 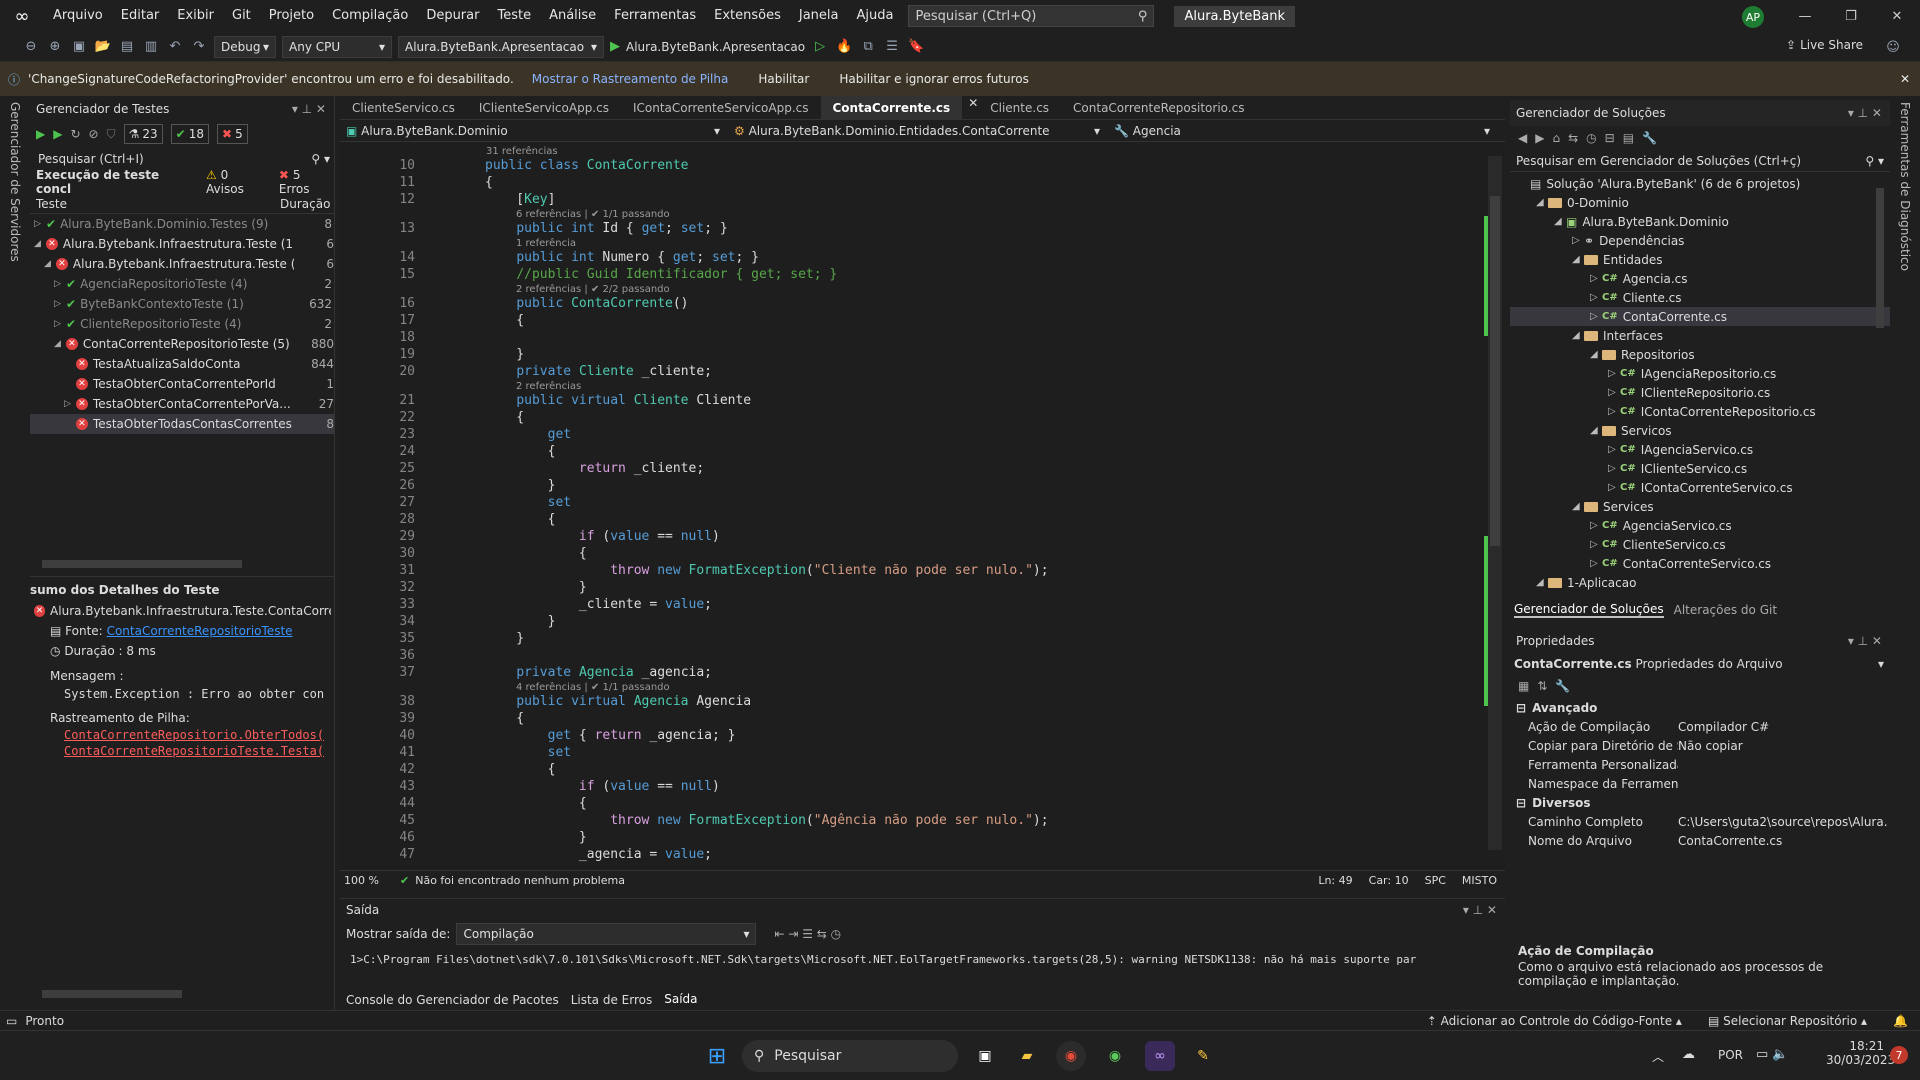 What do you see at coordinates (820, 47) in the screenshot?
I see `run-without-debug-icon: ▷` at bounding box center [820, 47].